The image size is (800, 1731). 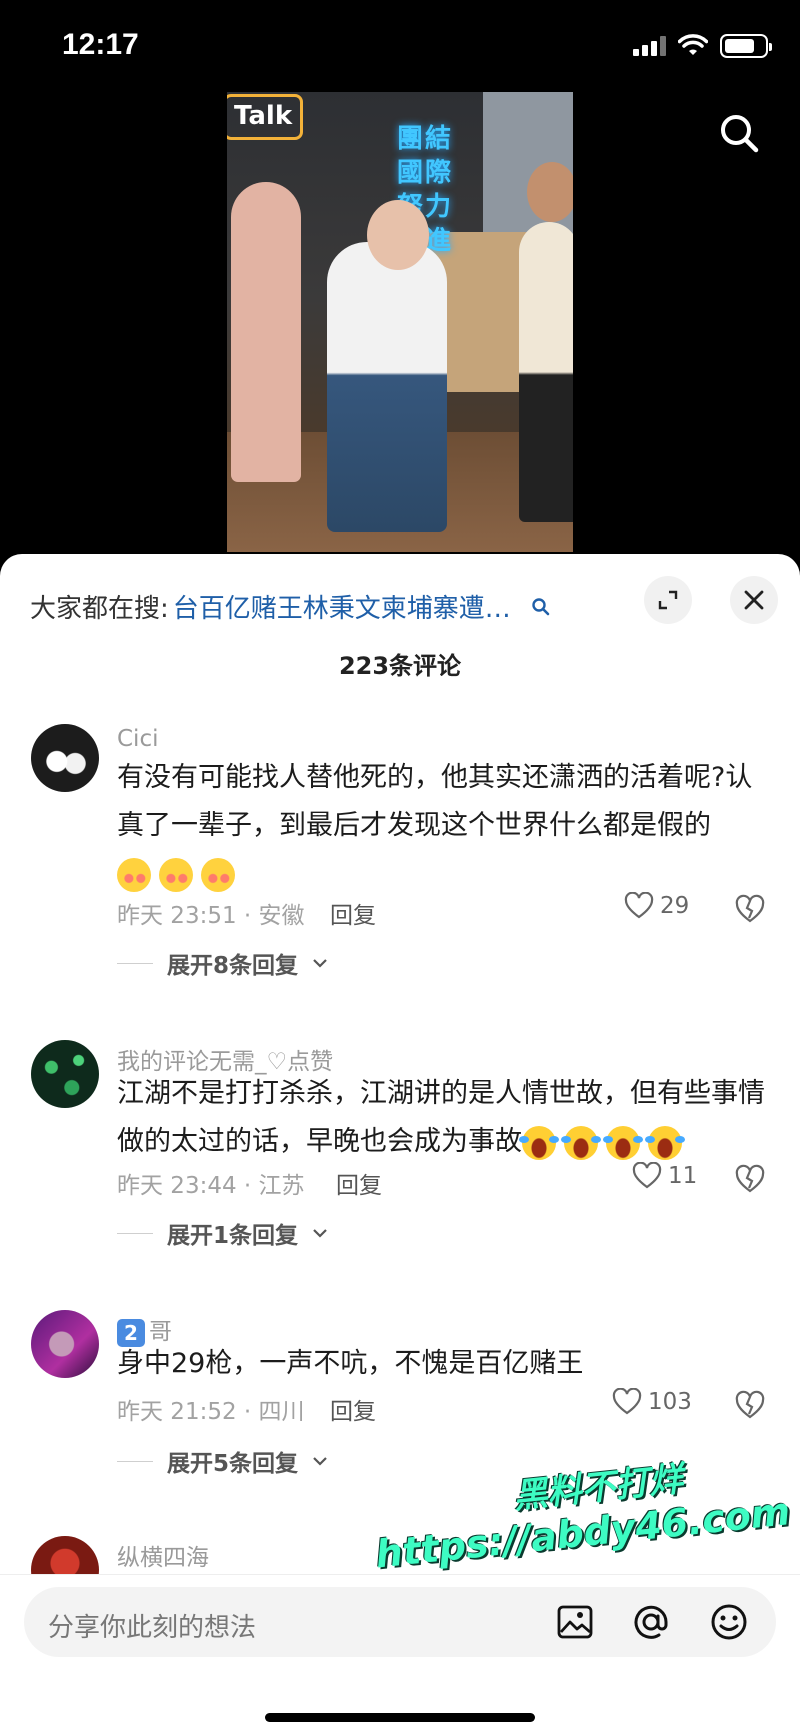 What do you see at coordinates (233, 1236) in the screenshot?
I see `expand-replies-label: 展开1条回复` at bounding box center [233, 1236].